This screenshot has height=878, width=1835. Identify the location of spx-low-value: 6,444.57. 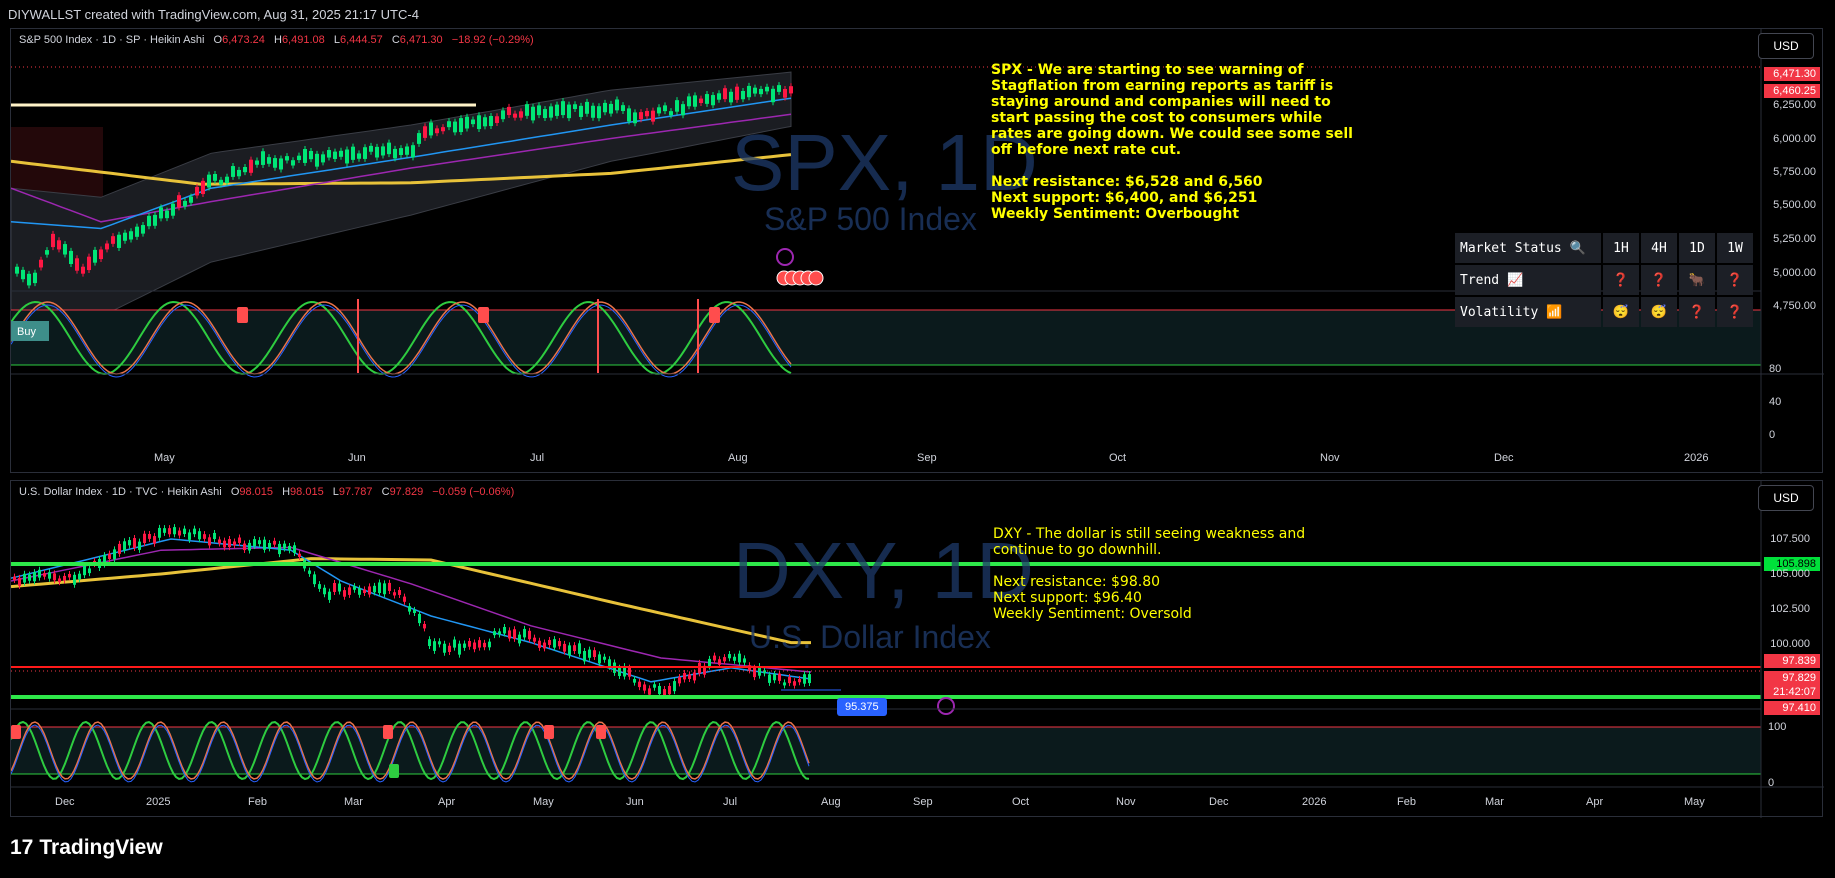
(361, 40).